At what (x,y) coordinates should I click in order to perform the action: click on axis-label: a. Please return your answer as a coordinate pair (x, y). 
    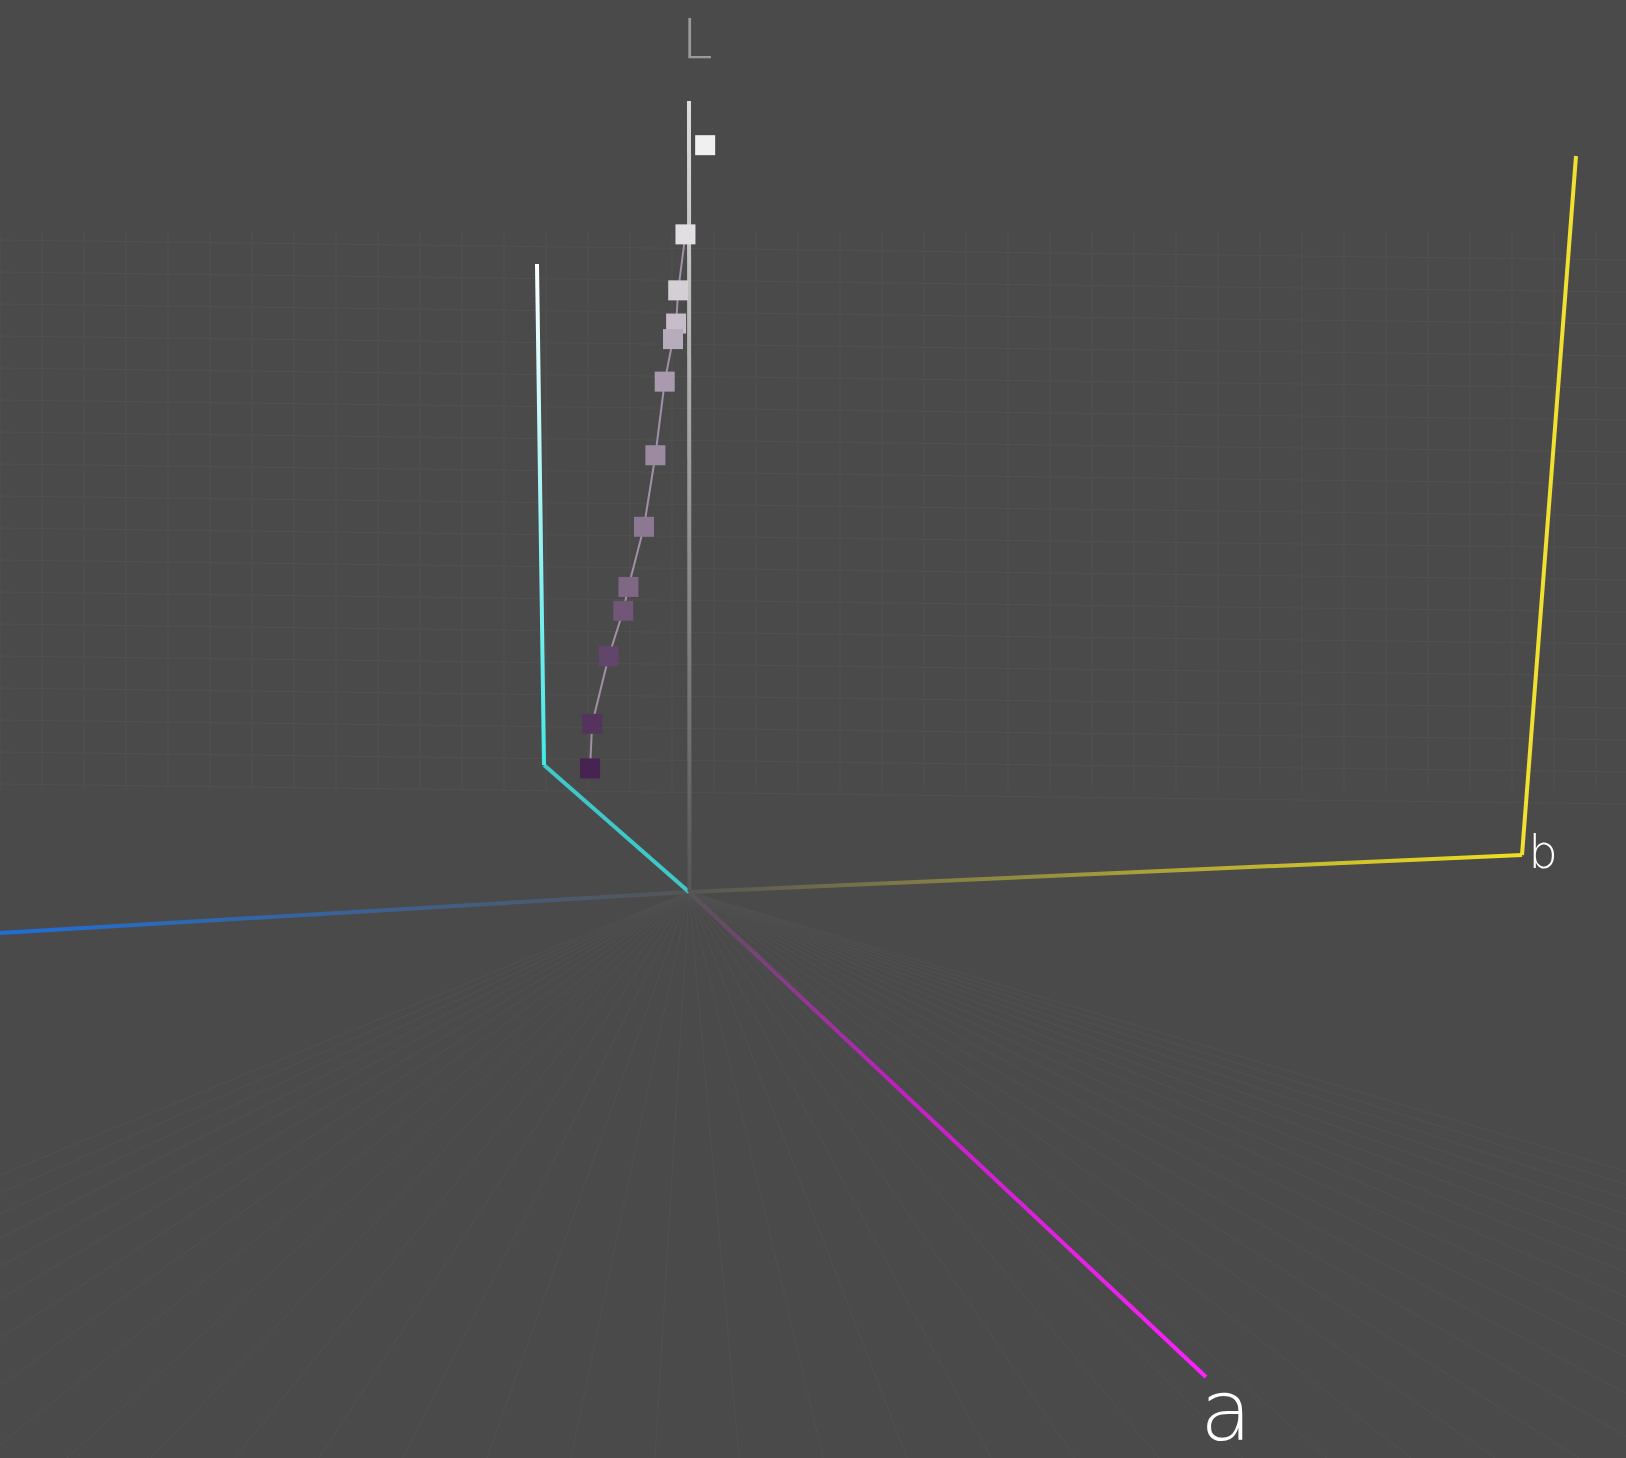
    Looking at the image, I should click on (1226, 1410).